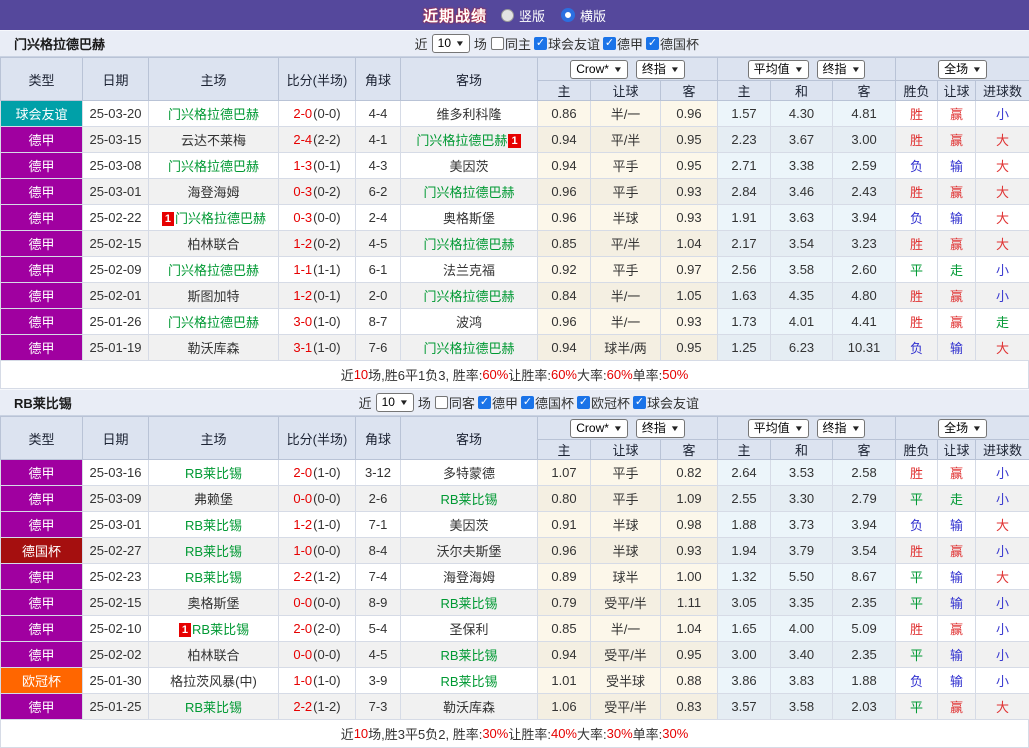 This screenshot has width=1029, height=748. Describe the element at coordinates (214, 192) in the screenshot. I see `home-team: 海登海姆` at that location.